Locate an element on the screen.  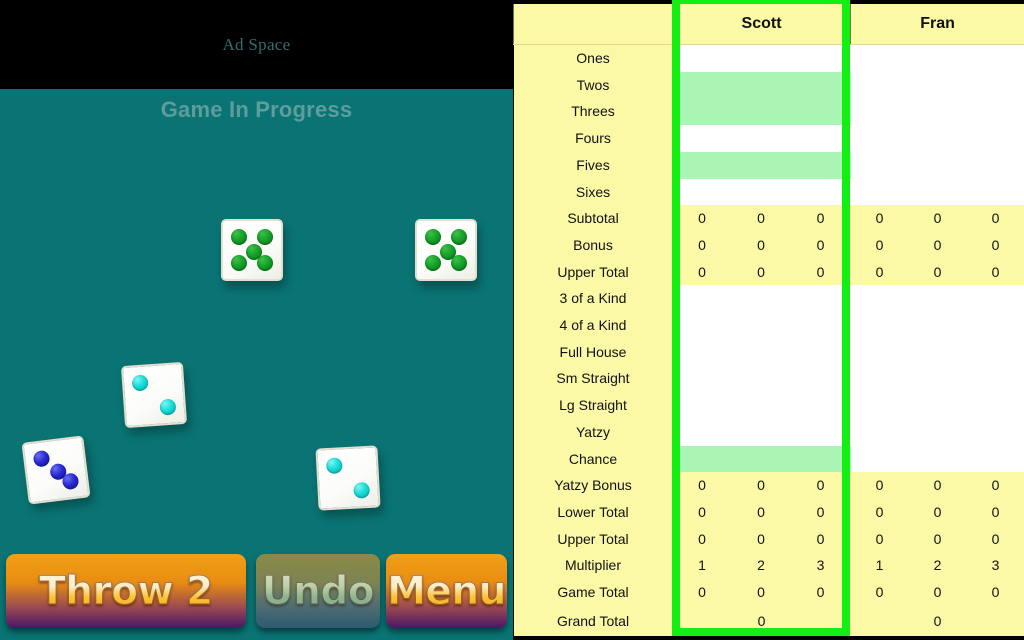
cell-fran-full-house-col2 is located at coordinates (937, 352).